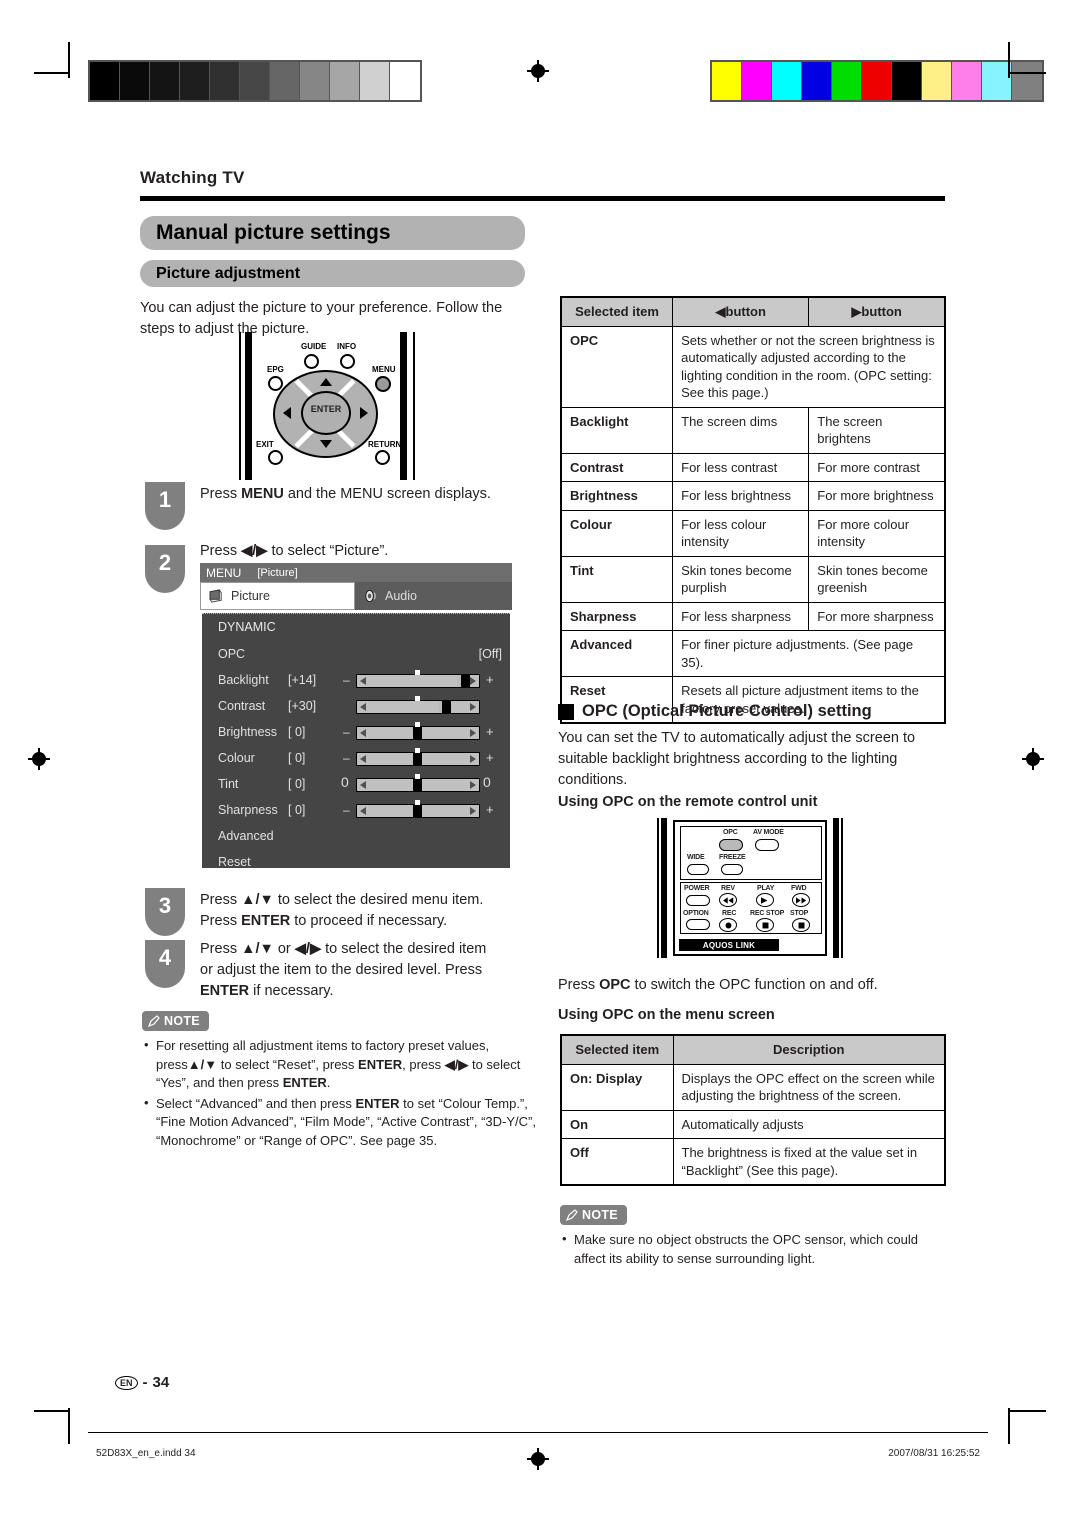 The image size is (1080, 1528). What do you see at coordinates (728, 888) in the screenshot?
I see `label-rev: REV` at bounding box center [728, 888].